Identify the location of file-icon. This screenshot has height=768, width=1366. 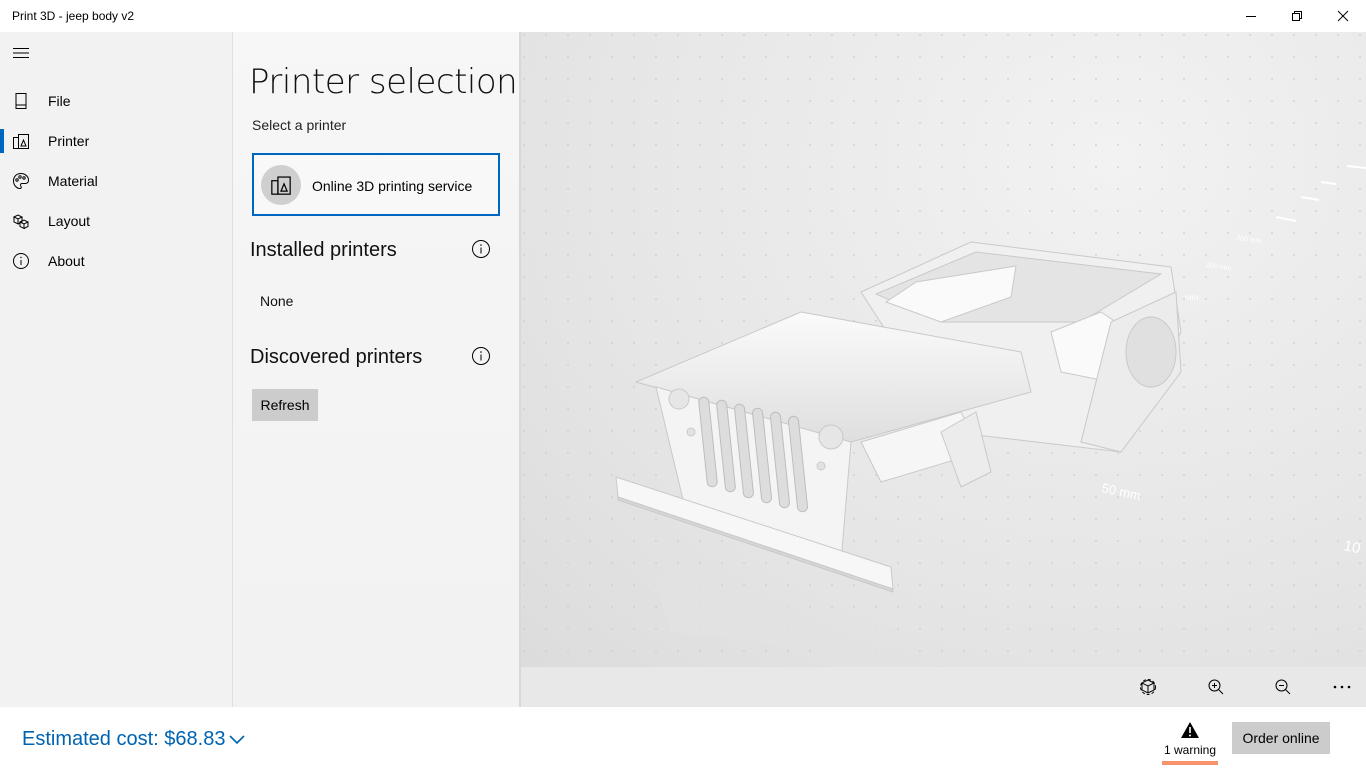
(21, 101).